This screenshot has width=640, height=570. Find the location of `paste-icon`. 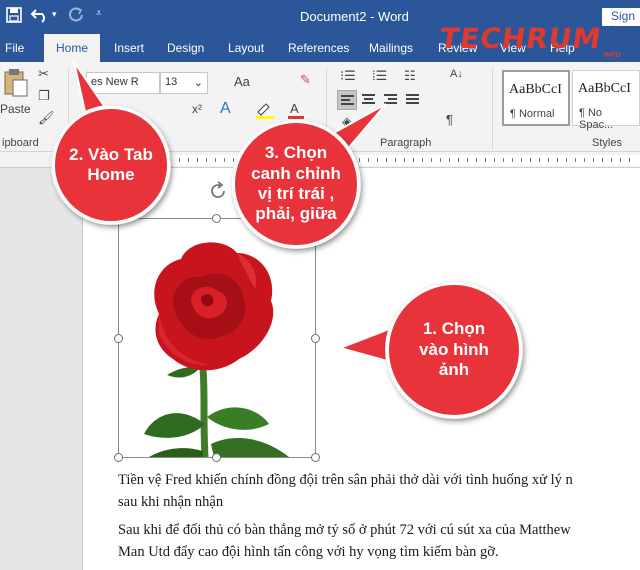

paste-icon is located at coordinates (16, 84).